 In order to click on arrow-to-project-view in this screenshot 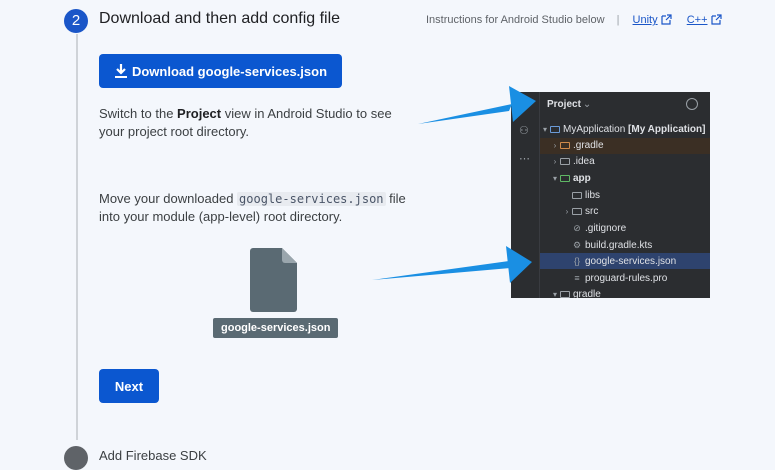, I will do `click(477, 105)`.